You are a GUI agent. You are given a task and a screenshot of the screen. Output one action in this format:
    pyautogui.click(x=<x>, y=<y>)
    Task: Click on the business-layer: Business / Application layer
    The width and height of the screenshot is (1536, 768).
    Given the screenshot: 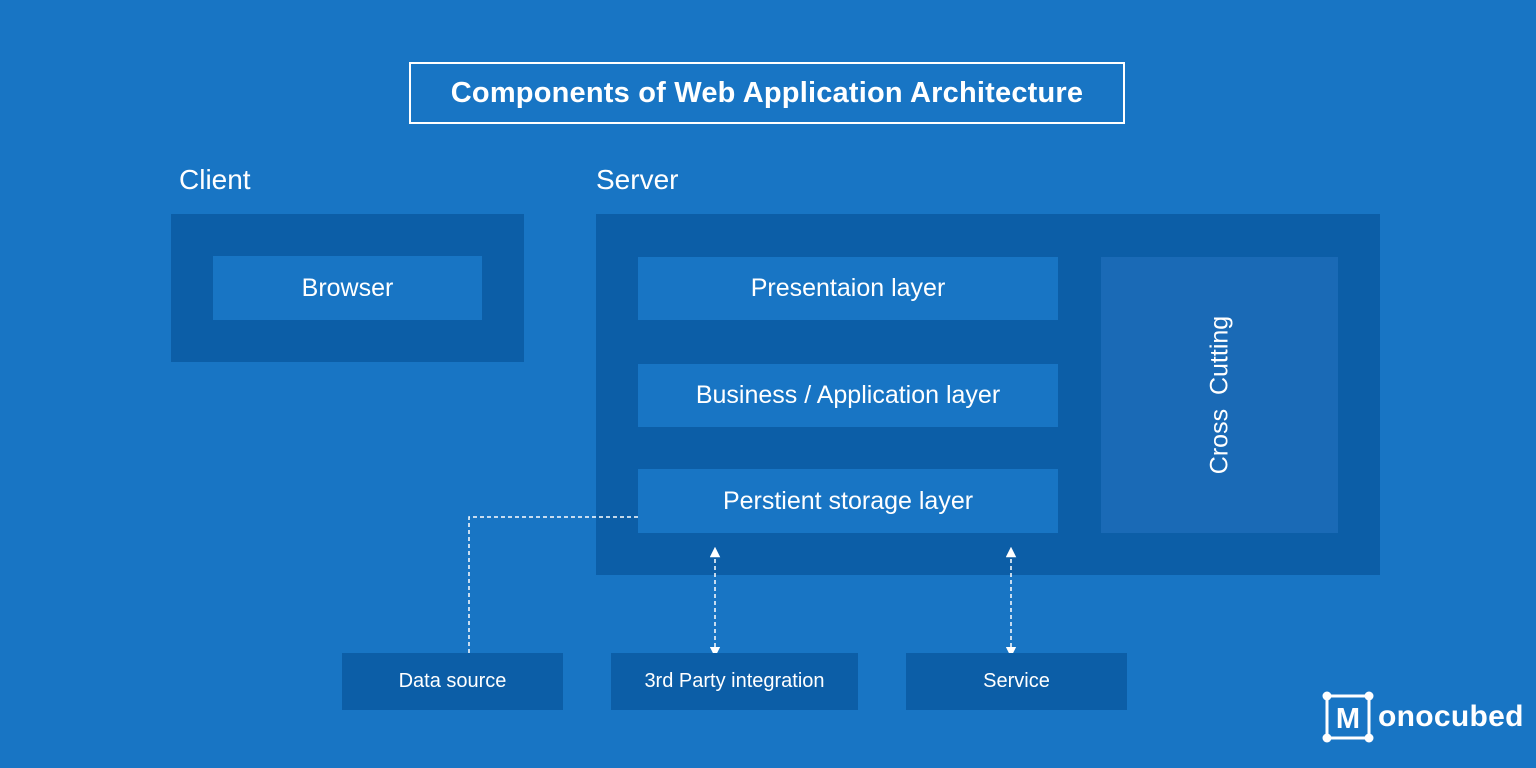 What is the action you would take?
    pyautogui.click(x=848, y=395)
    